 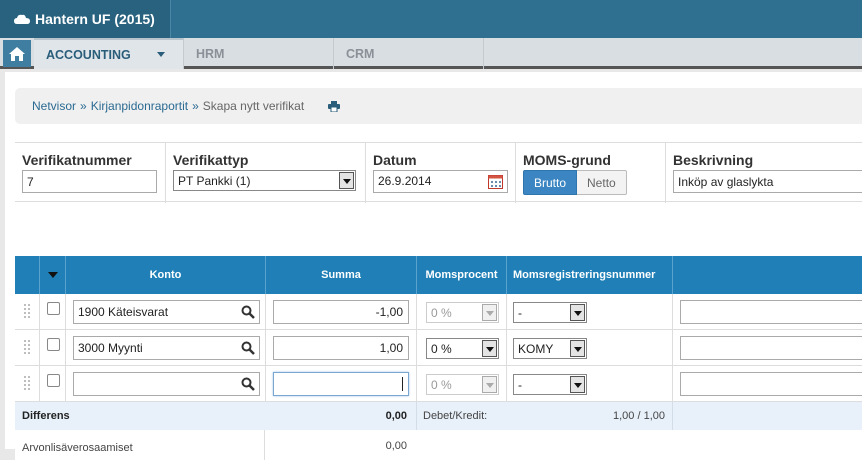 I want to click on verifikattyp-select: PT Pankki (1), so click(x=264, y=180).